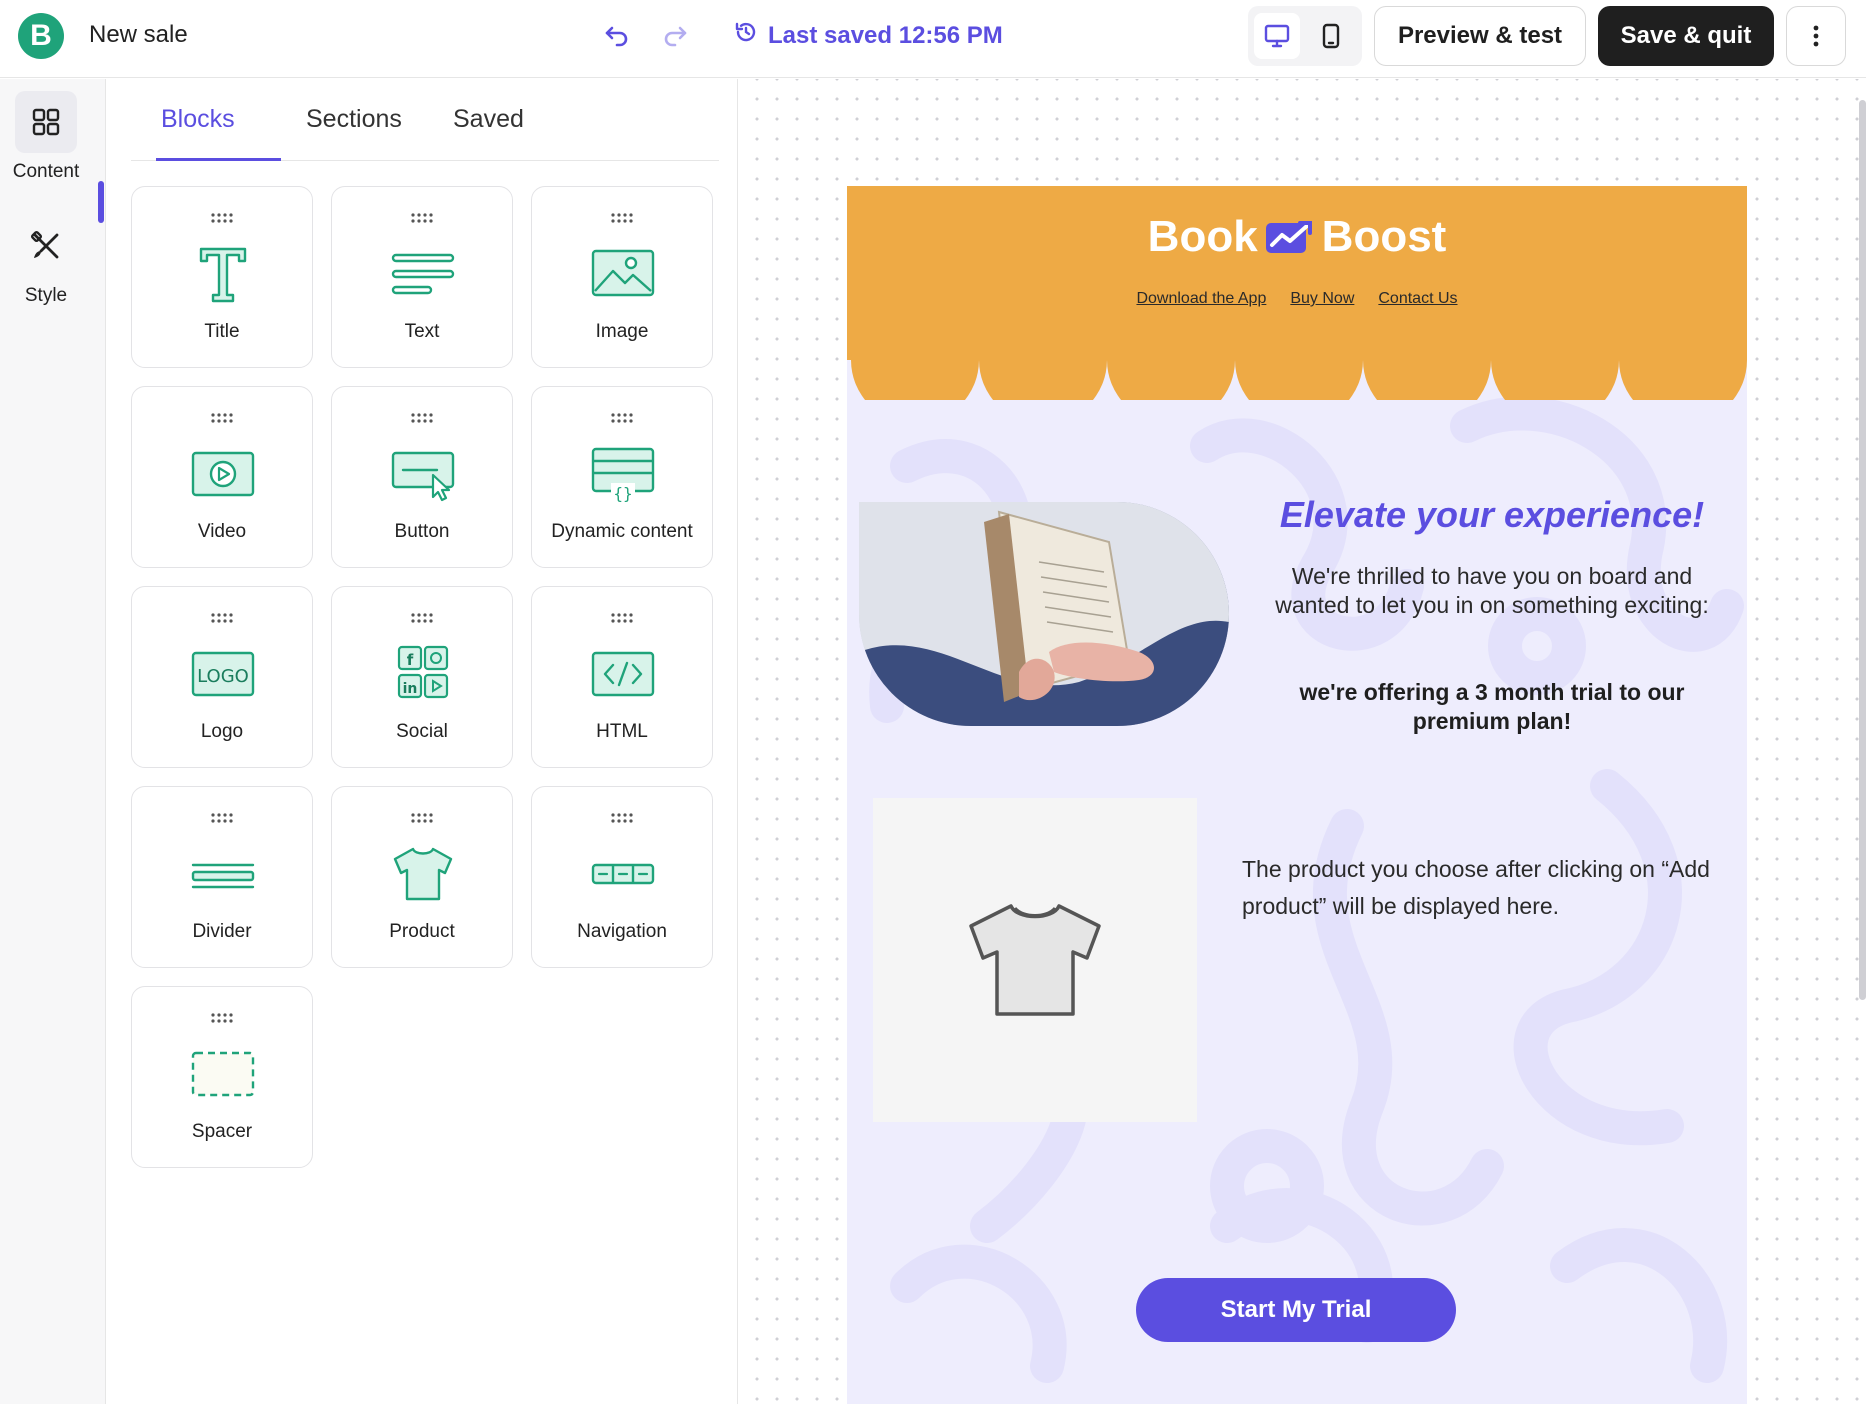  I want to click on kebab-menu-icon, so click(1816, 36).